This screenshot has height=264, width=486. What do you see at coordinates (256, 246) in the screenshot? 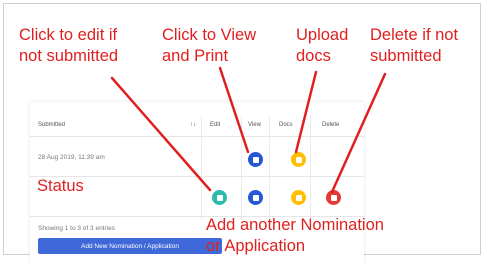
I see `annotation-add-line2: or Application` at bounding box center [256, 246].